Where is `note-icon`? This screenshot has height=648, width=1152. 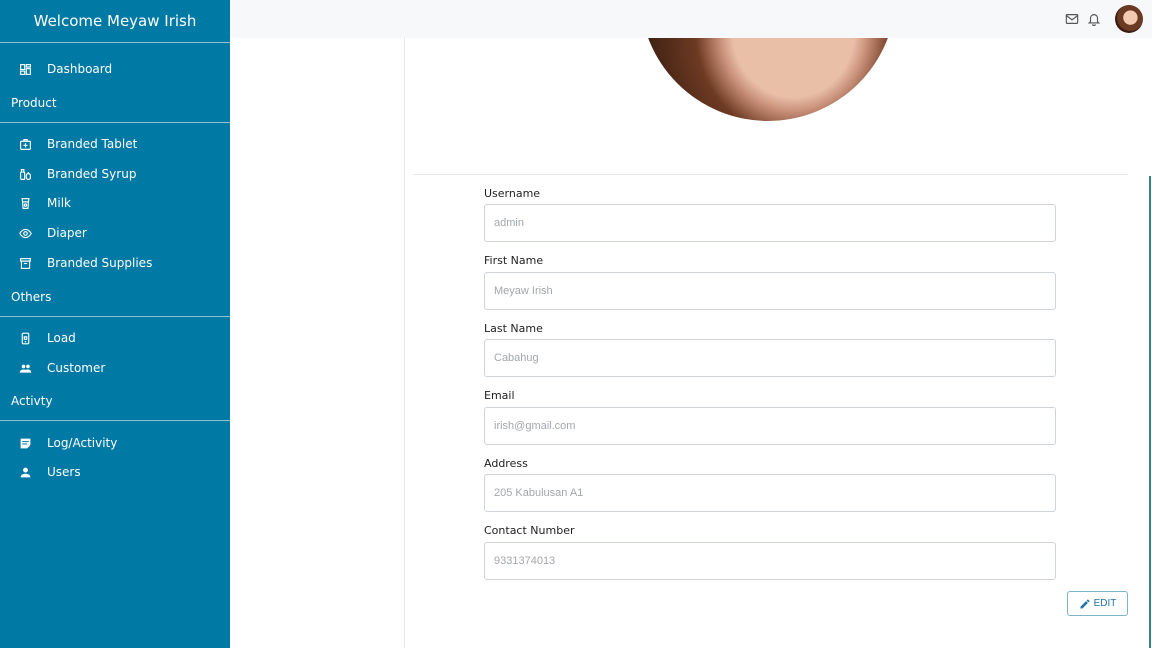
note-icon is located at coordinates (25, 443).